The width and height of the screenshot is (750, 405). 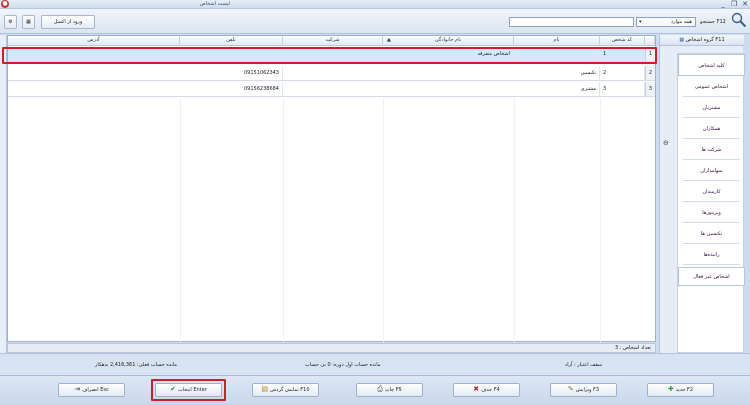 I want to click on column-header-lastname-label: نام خانوادگی, so click(x=448, y=40).